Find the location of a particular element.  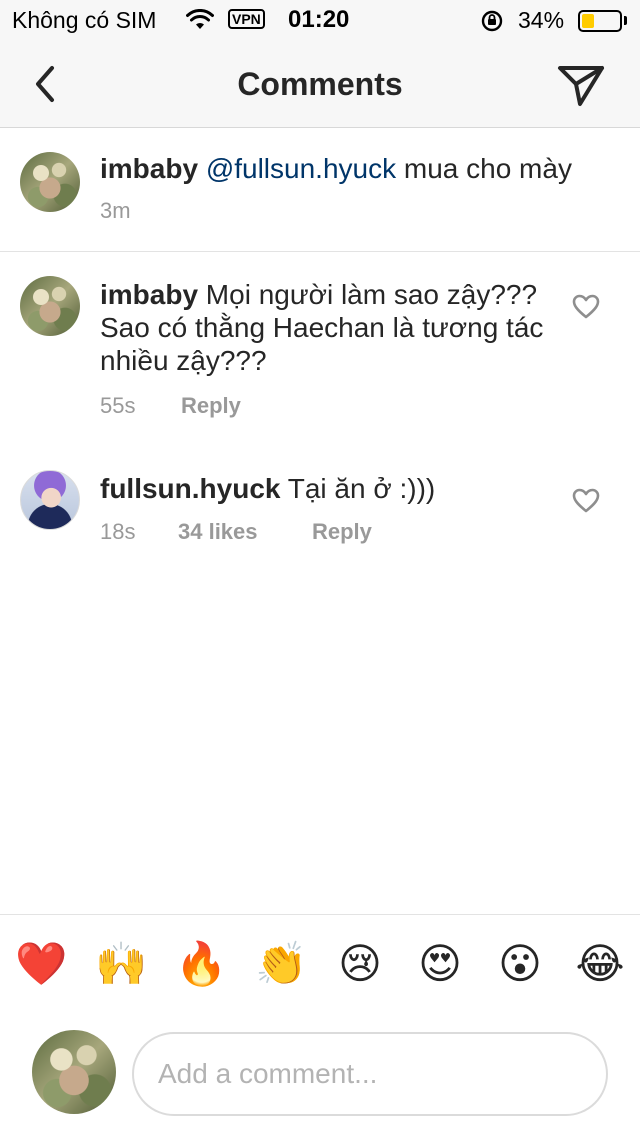

orientation-lock-icon is located at coordinates (492, 21).